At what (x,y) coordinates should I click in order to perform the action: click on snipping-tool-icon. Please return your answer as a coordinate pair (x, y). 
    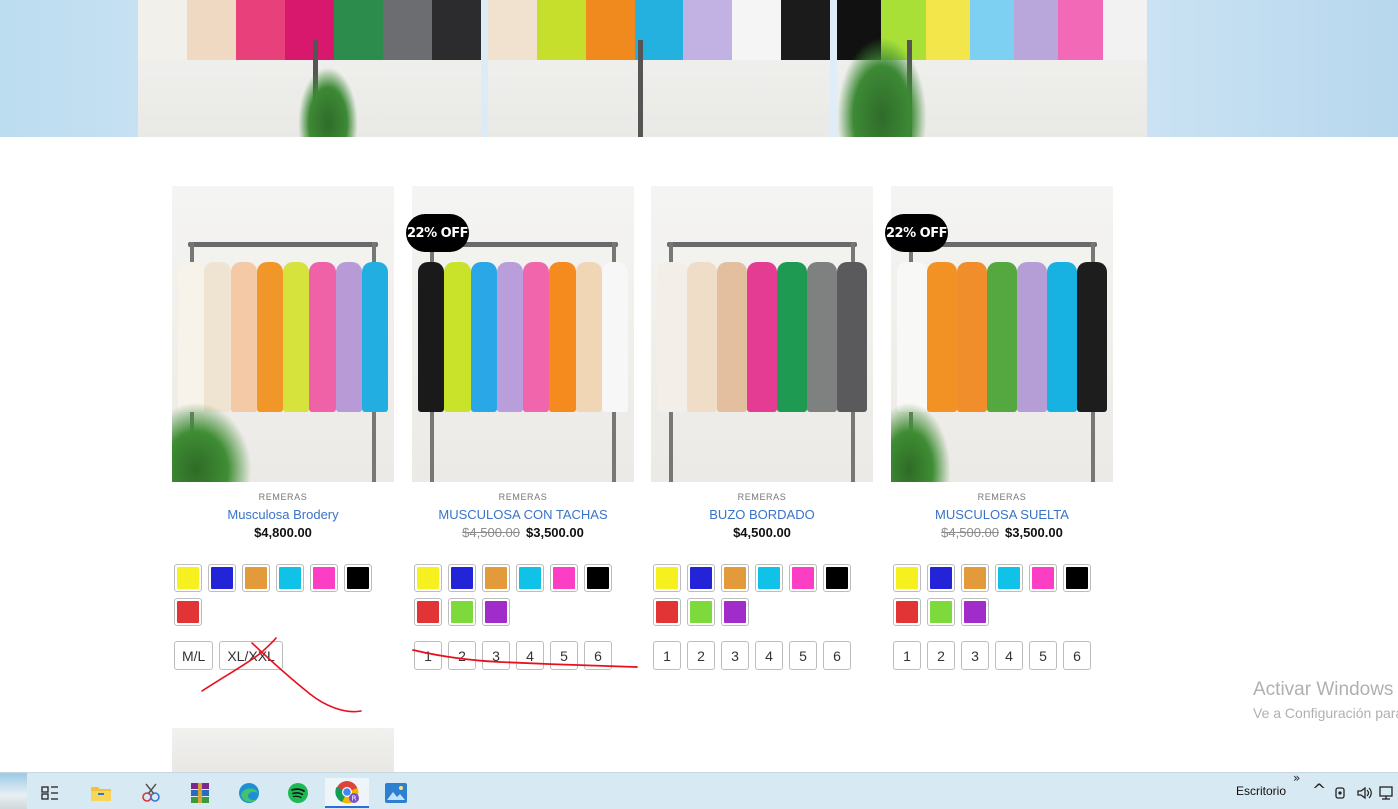
    Looking at the image, I should click on (151, 793).